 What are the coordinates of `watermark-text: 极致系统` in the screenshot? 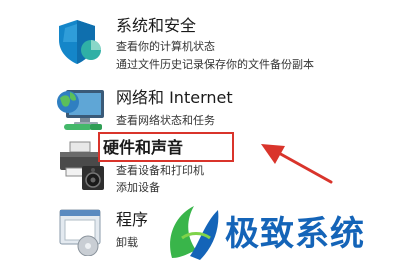 It's located at (295, 234).